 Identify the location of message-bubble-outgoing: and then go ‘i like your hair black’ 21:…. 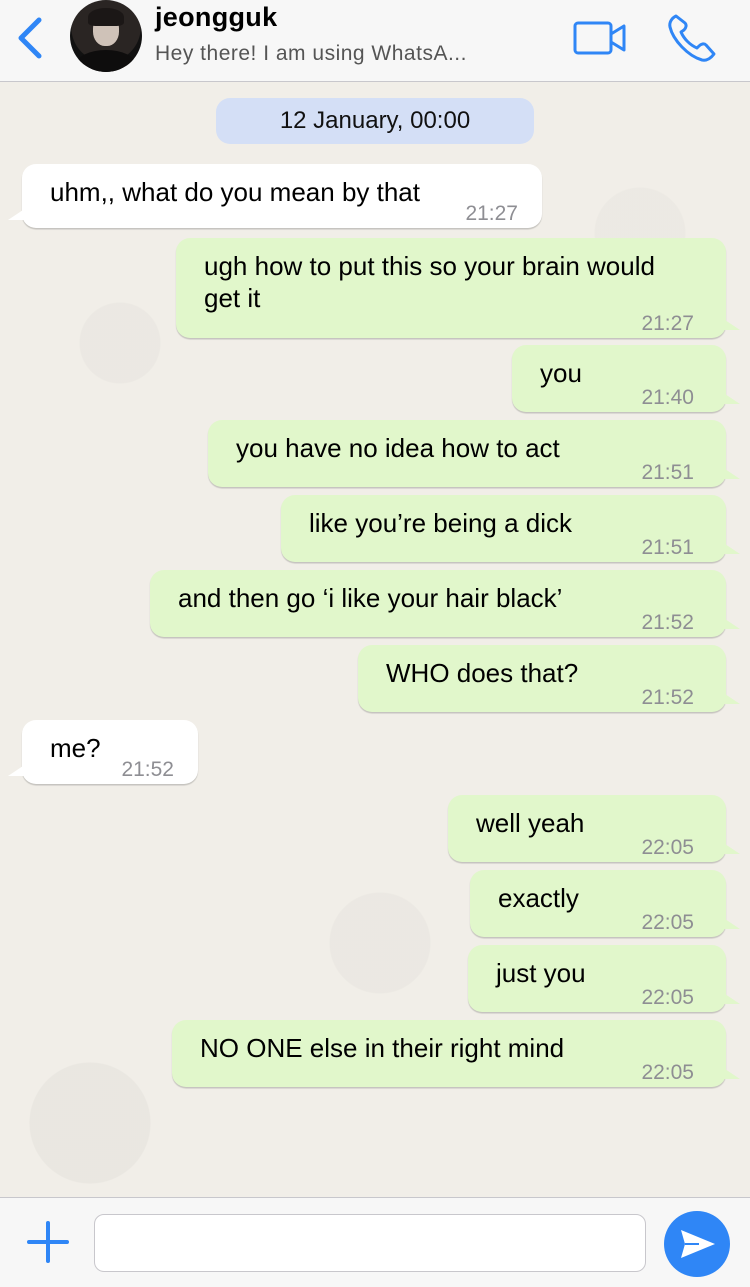
(438, 603).